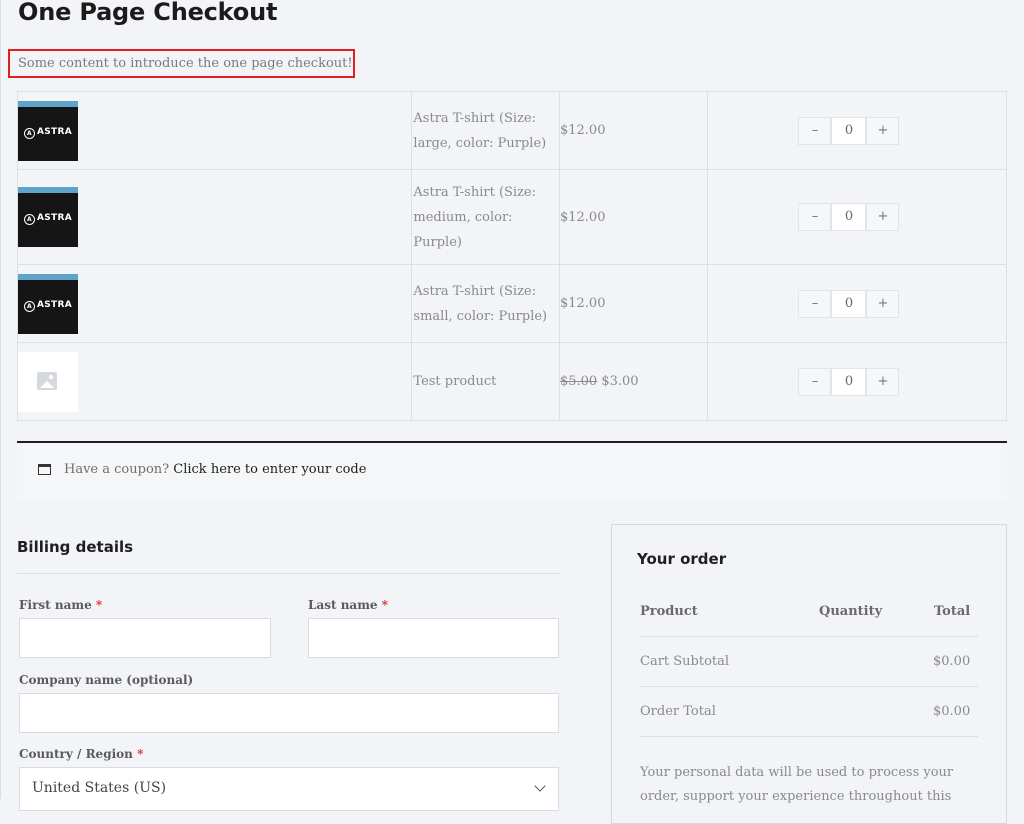  What do you see at coordinates (61, 605) in the screenshot?
I see `first-name-label: First name *` at bounding box center [61, 605].